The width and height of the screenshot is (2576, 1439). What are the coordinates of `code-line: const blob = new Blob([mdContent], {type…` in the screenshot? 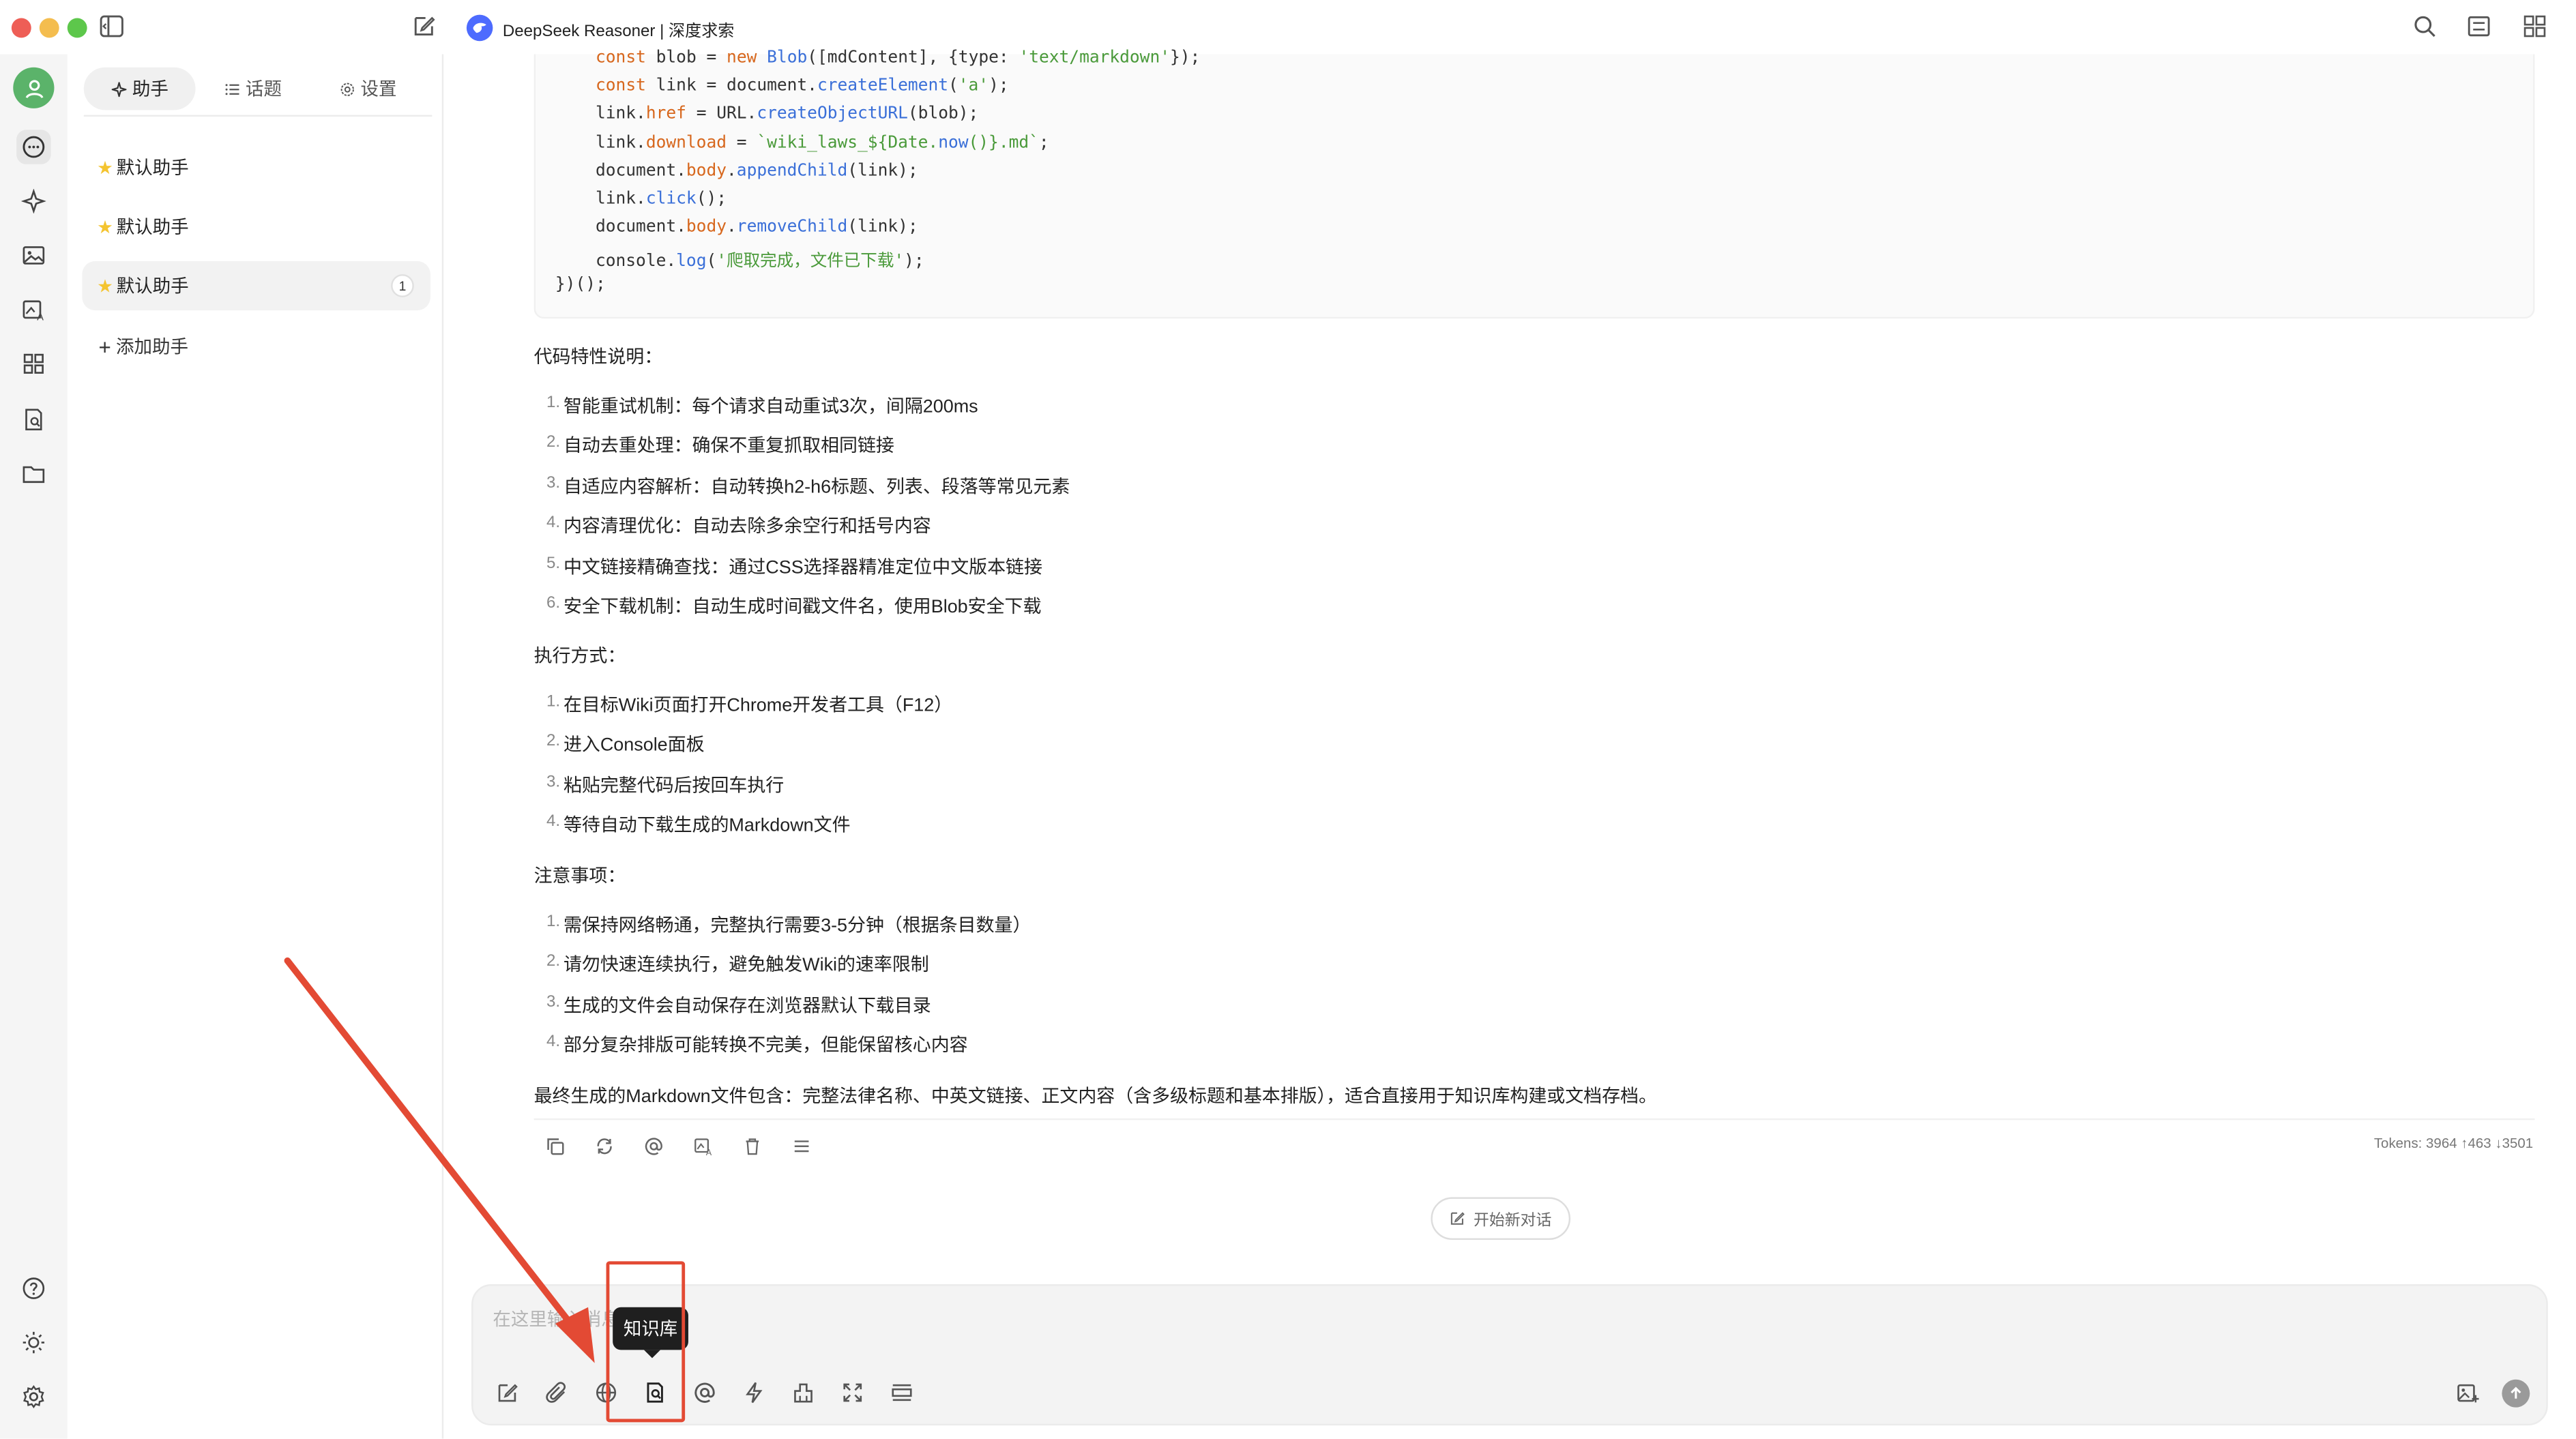 It's located at (898, 58).